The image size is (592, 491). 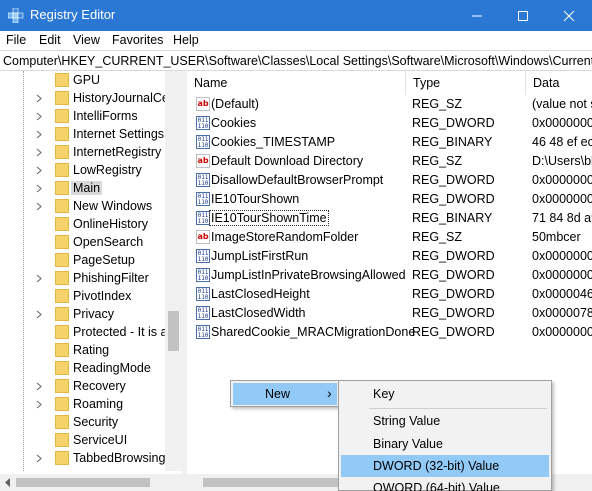 I want to click on minimize-button, so click(x=477, y=15).